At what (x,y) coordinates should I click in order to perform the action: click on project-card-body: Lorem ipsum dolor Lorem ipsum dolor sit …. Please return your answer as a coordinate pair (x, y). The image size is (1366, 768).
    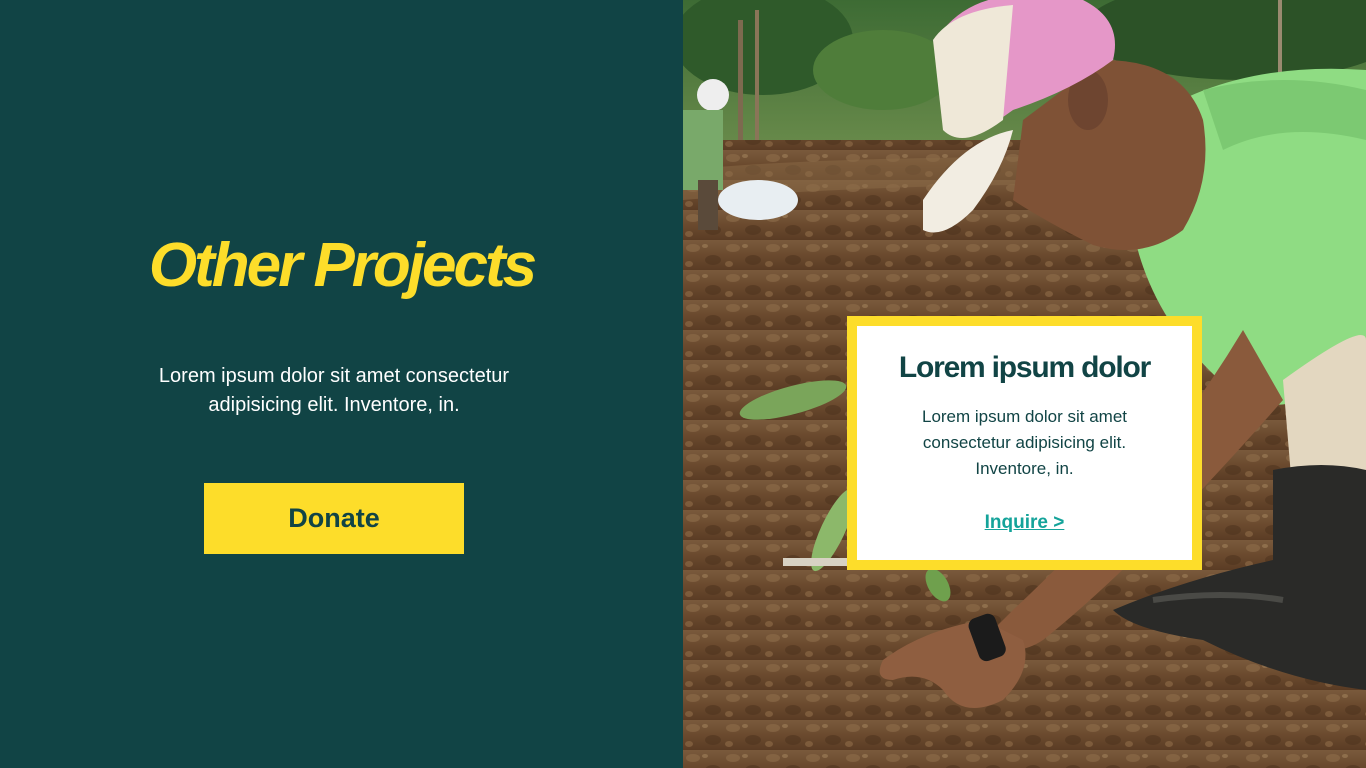
    Looking at the image, I should click on (1024, 443).